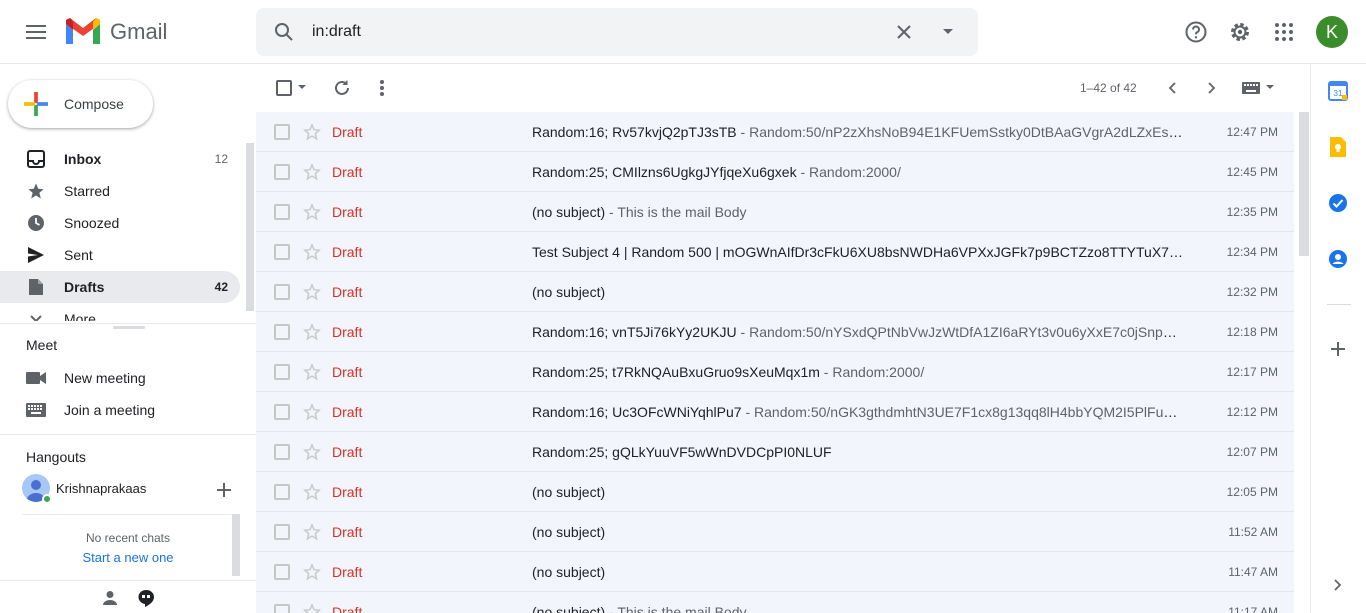 This screenshot has height=613, width=1366. Describe the element at coordinates (120, 255) in the screenshot. I see `sidebar-item-sent: Sent` at that location.